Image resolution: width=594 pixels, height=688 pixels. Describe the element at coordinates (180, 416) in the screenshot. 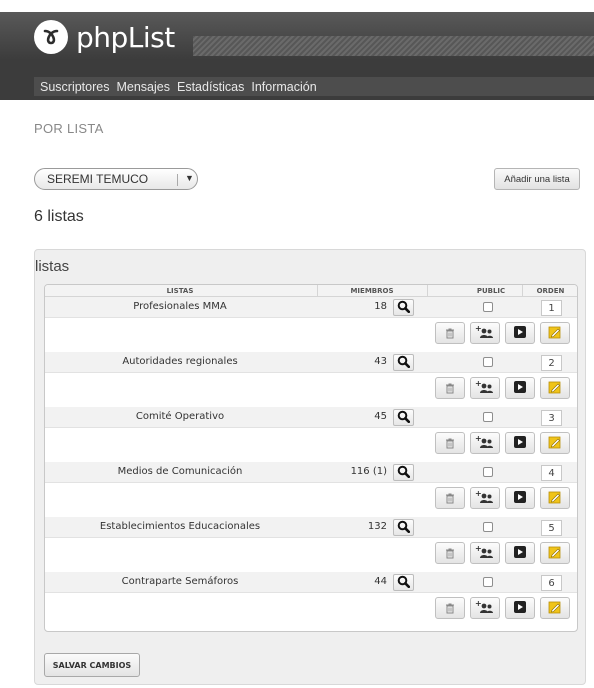

I see `list-name: Comité Operativo` at that location.